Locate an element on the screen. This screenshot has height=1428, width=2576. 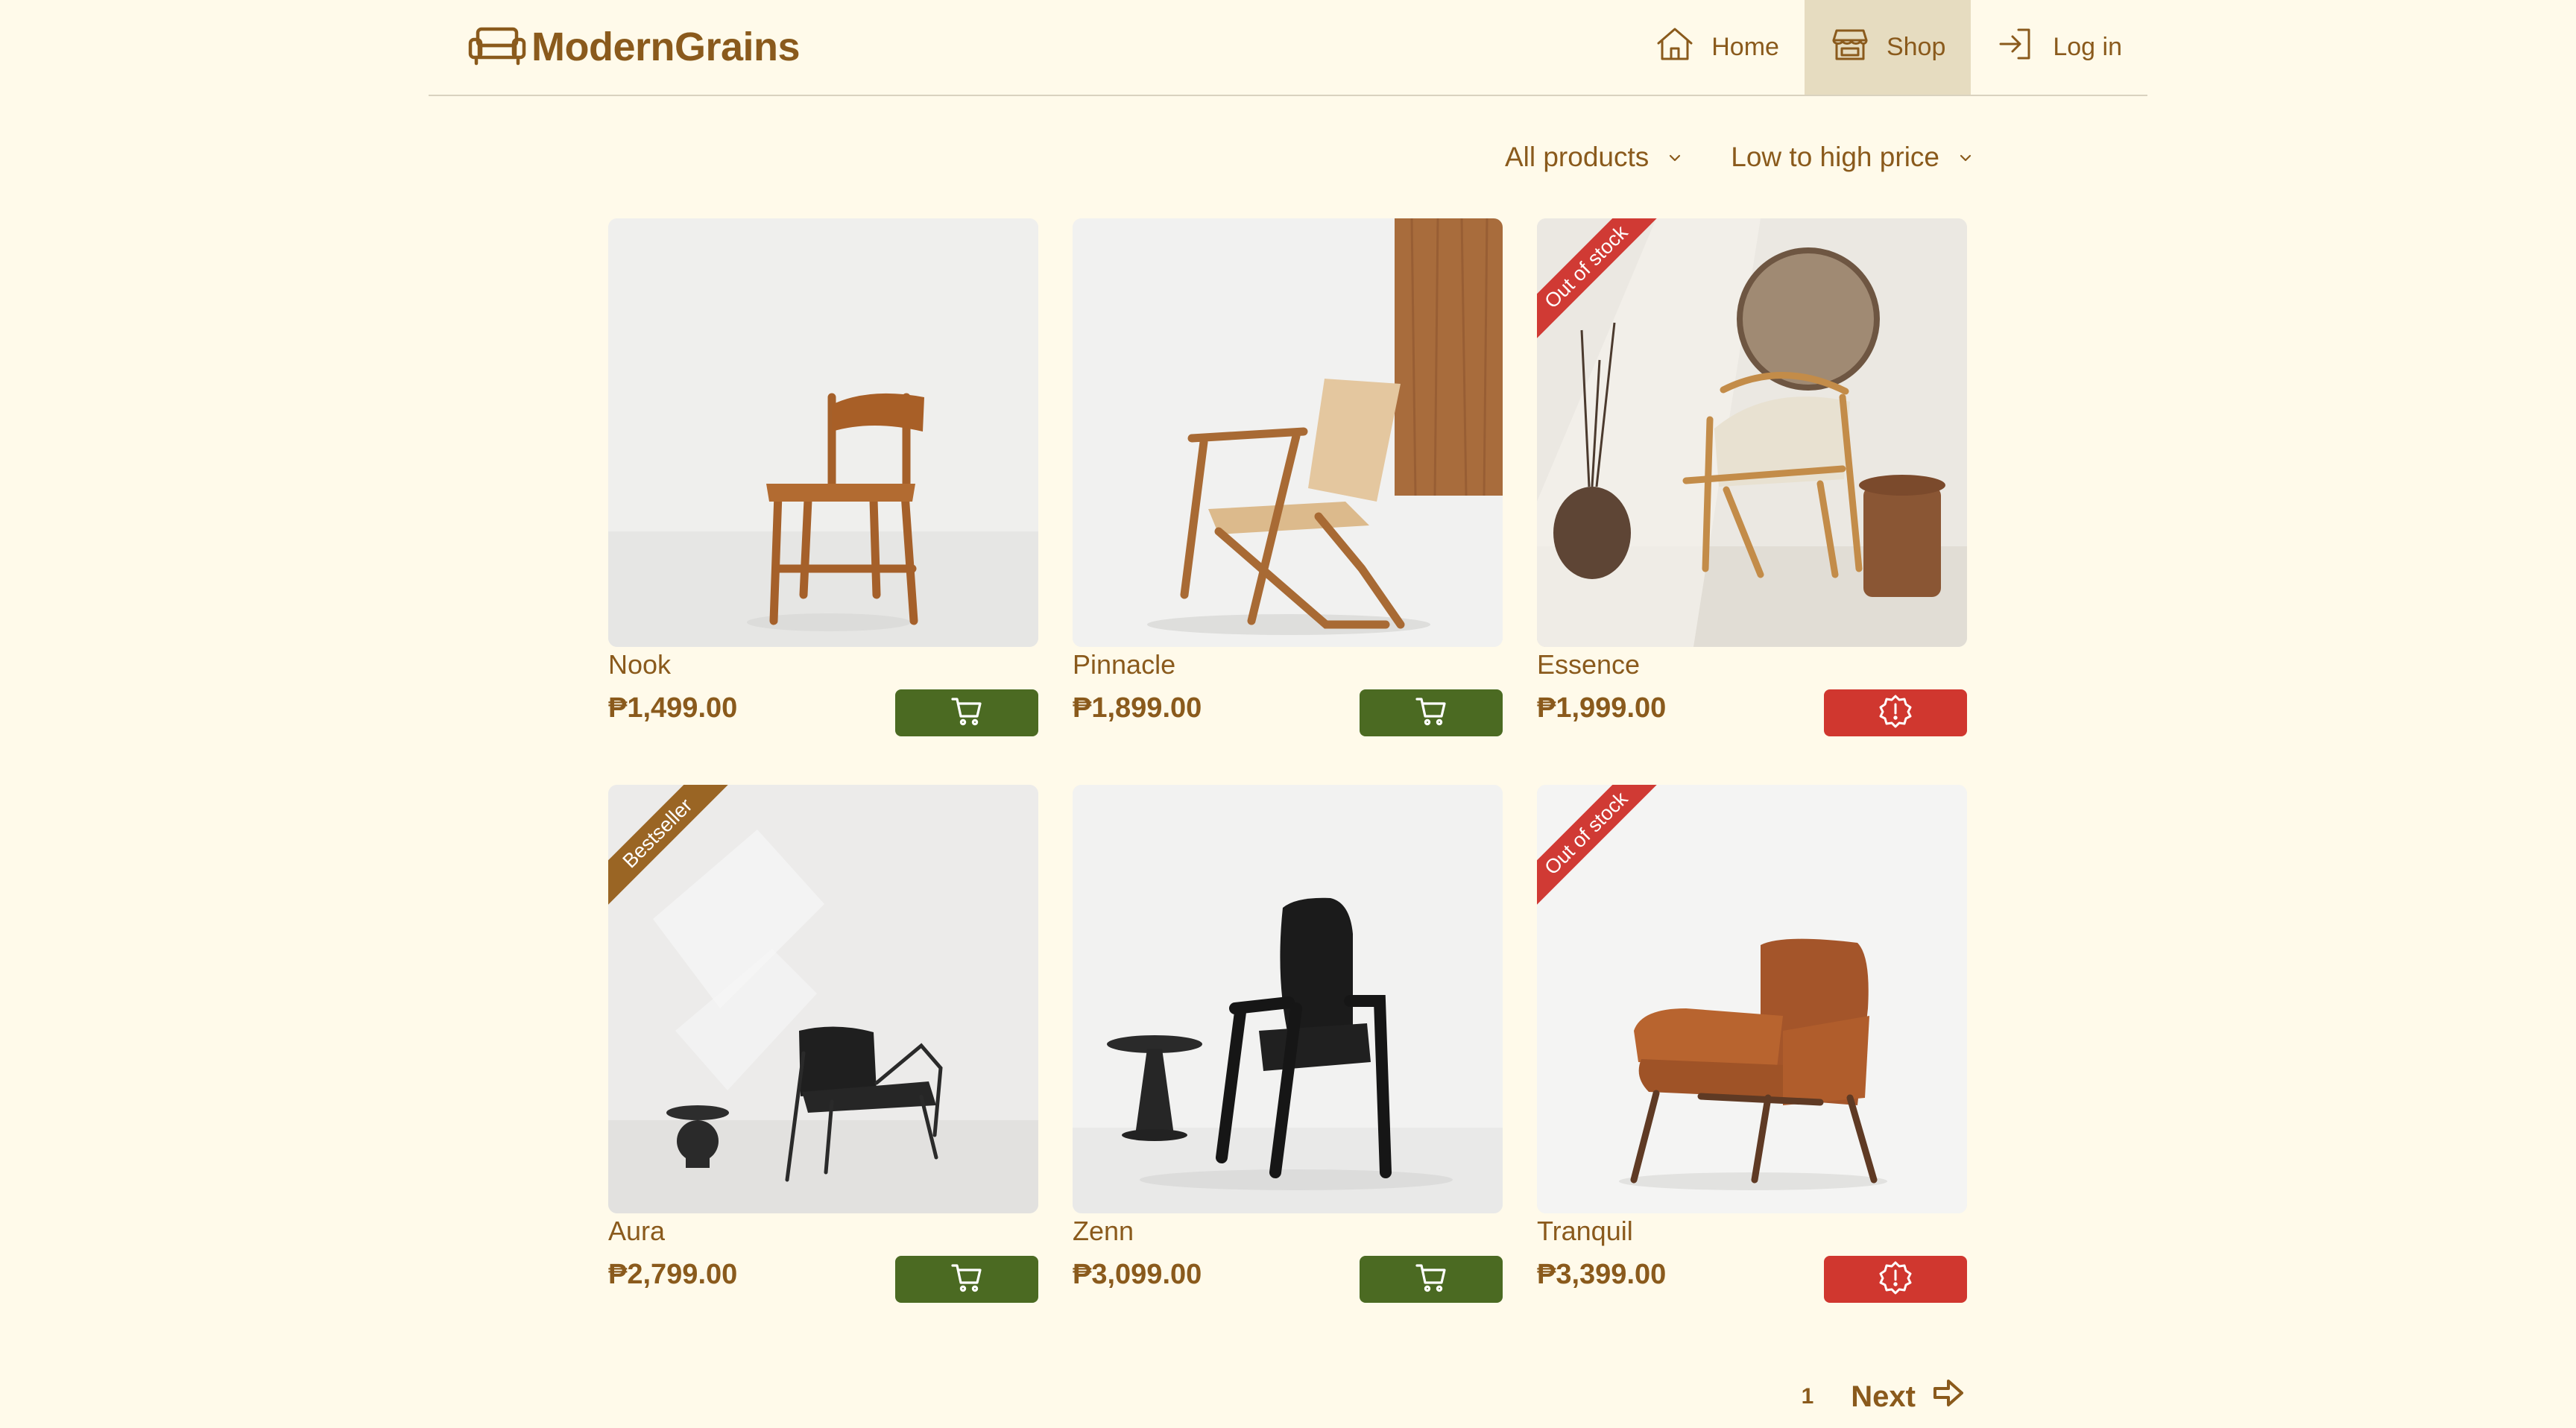
nav-shop: Shop is located at coordinates (1888, 47).